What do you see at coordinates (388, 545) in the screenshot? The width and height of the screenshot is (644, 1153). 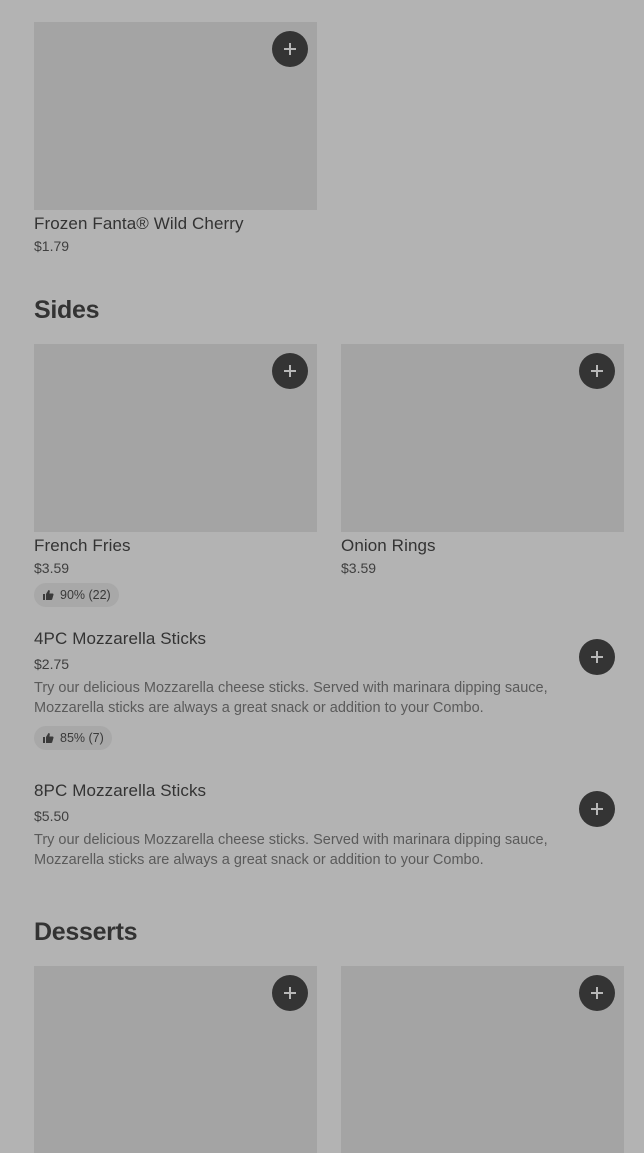 I see `item-name: Onion Rings` at bounding box center [388, 545].